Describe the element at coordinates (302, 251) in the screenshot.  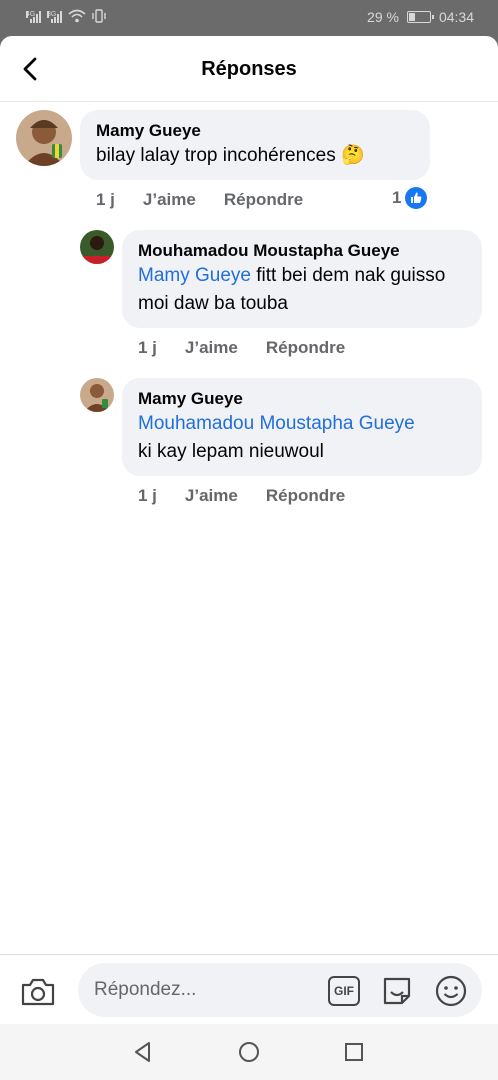
I see `comment-author: Mouhamadou Moustapha Gueye` at that location.